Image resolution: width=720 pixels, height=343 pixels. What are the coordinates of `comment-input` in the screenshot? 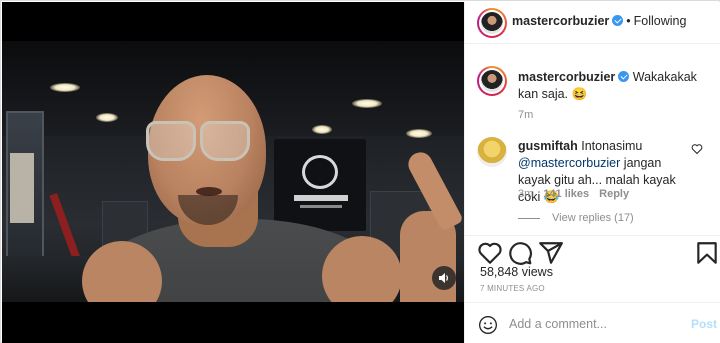 It's located at (594, 324).